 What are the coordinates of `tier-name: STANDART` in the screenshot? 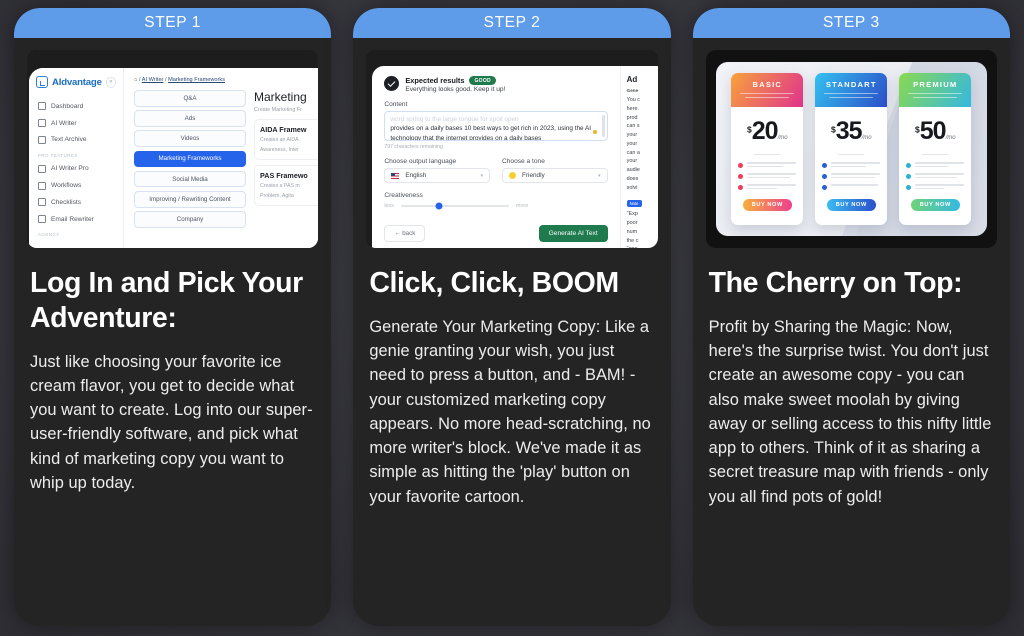 It's located at (851, 84).